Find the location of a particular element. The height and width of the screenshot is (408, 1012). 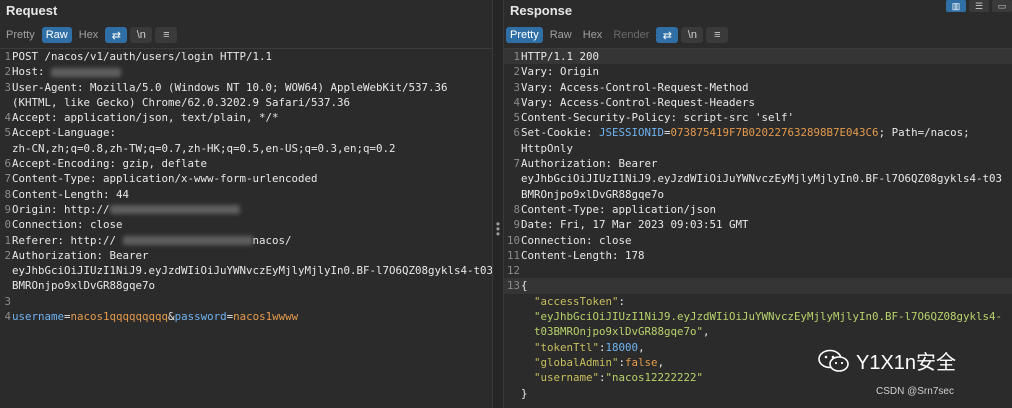

line-content: { is located at coordinates (524, 285).